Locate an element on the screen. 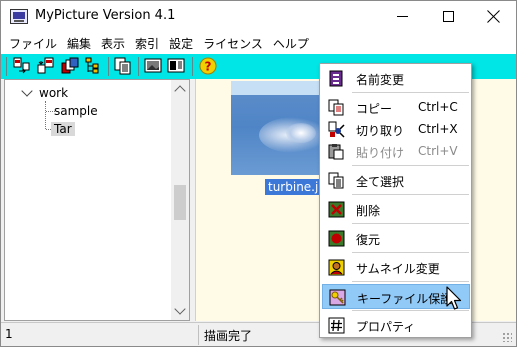  cut-icon is located at coordinates (336, 129).